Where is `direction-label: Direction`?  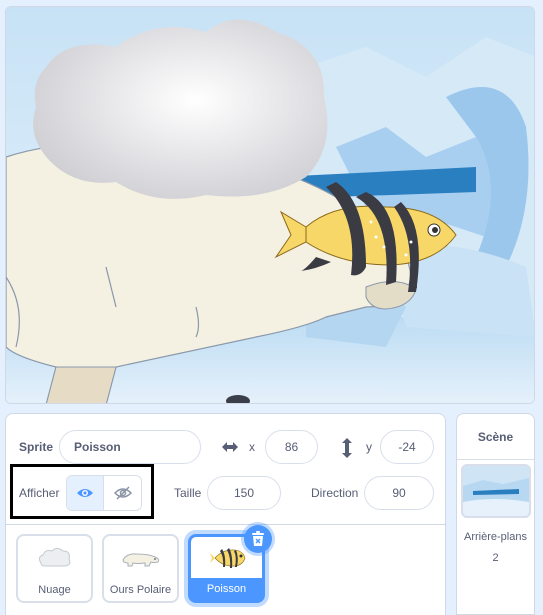 direction-label: Direction is located at coordinates (335, 493).